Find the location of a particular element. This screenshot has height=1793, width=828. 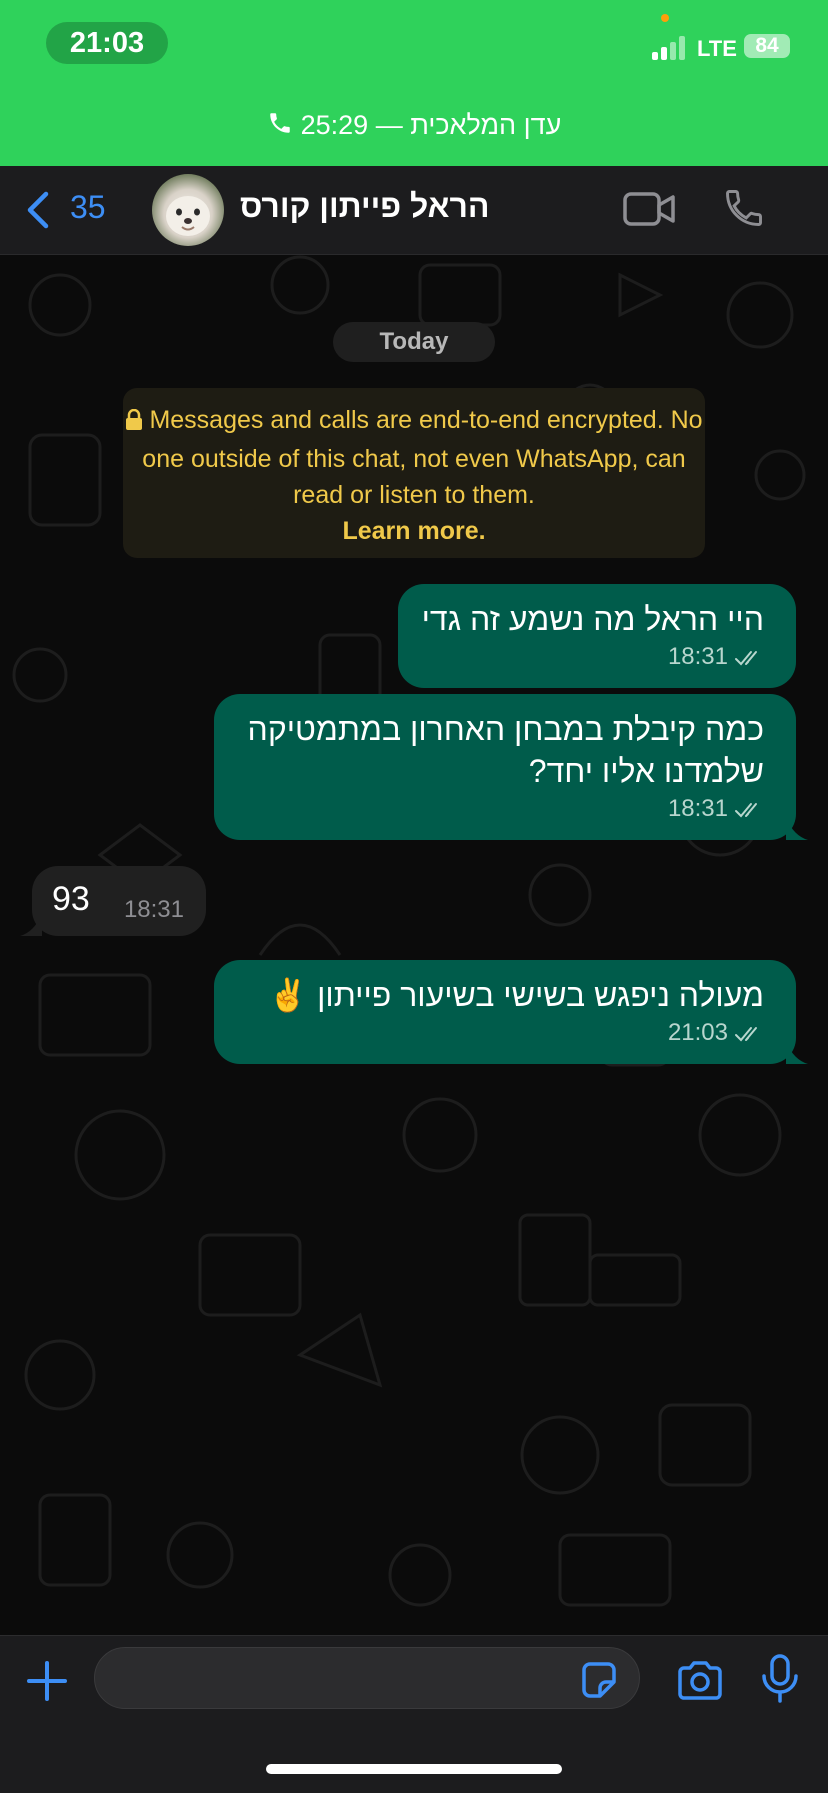

message-text: 93 is located at coordinates (71, 899).